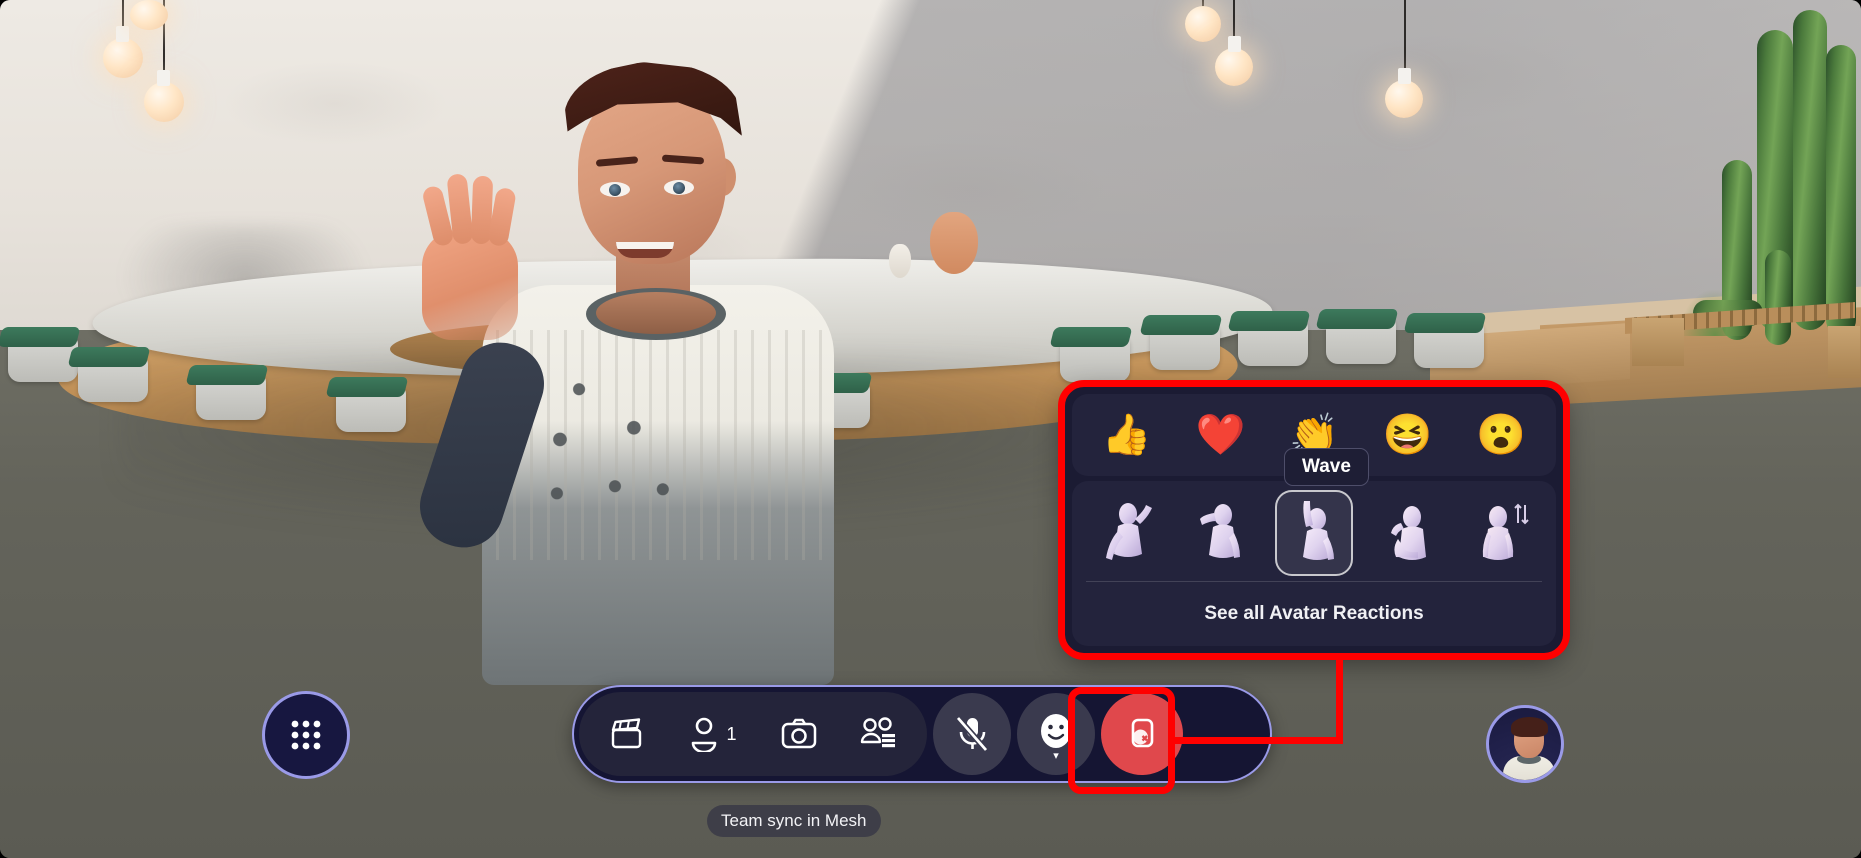  I want to click on people-icon, so click(704, 734).